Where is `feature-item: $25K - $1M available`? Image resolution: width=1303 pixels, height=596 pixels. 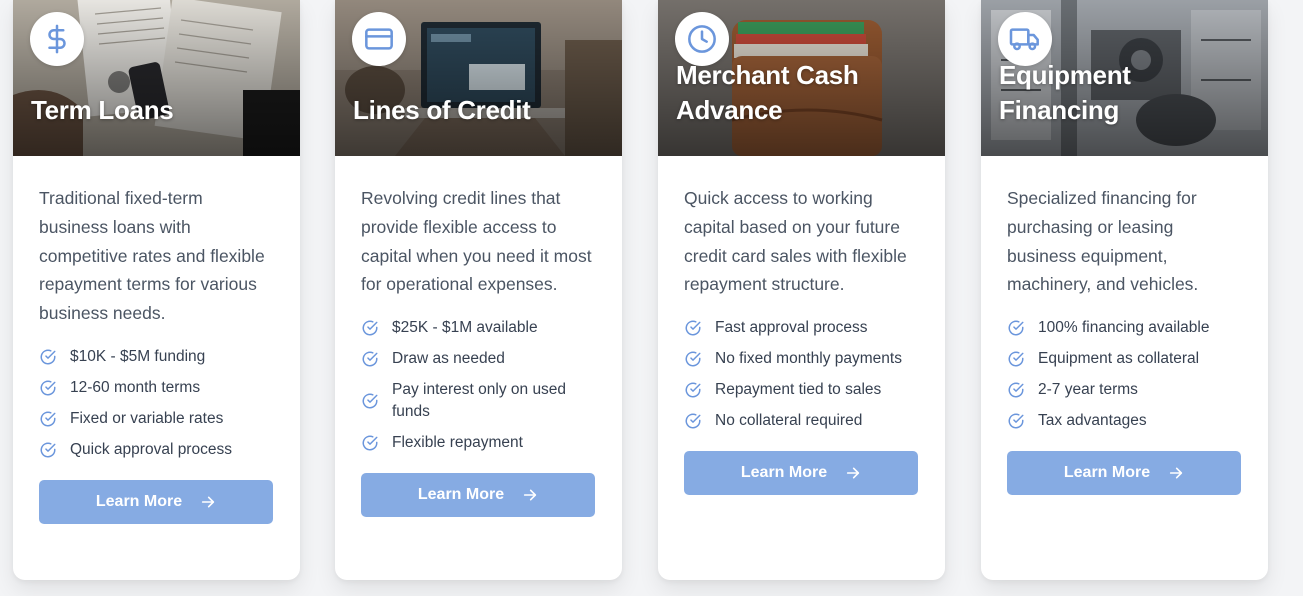
feature-item: $25K - $1M available is located at coordinates (478, 328).